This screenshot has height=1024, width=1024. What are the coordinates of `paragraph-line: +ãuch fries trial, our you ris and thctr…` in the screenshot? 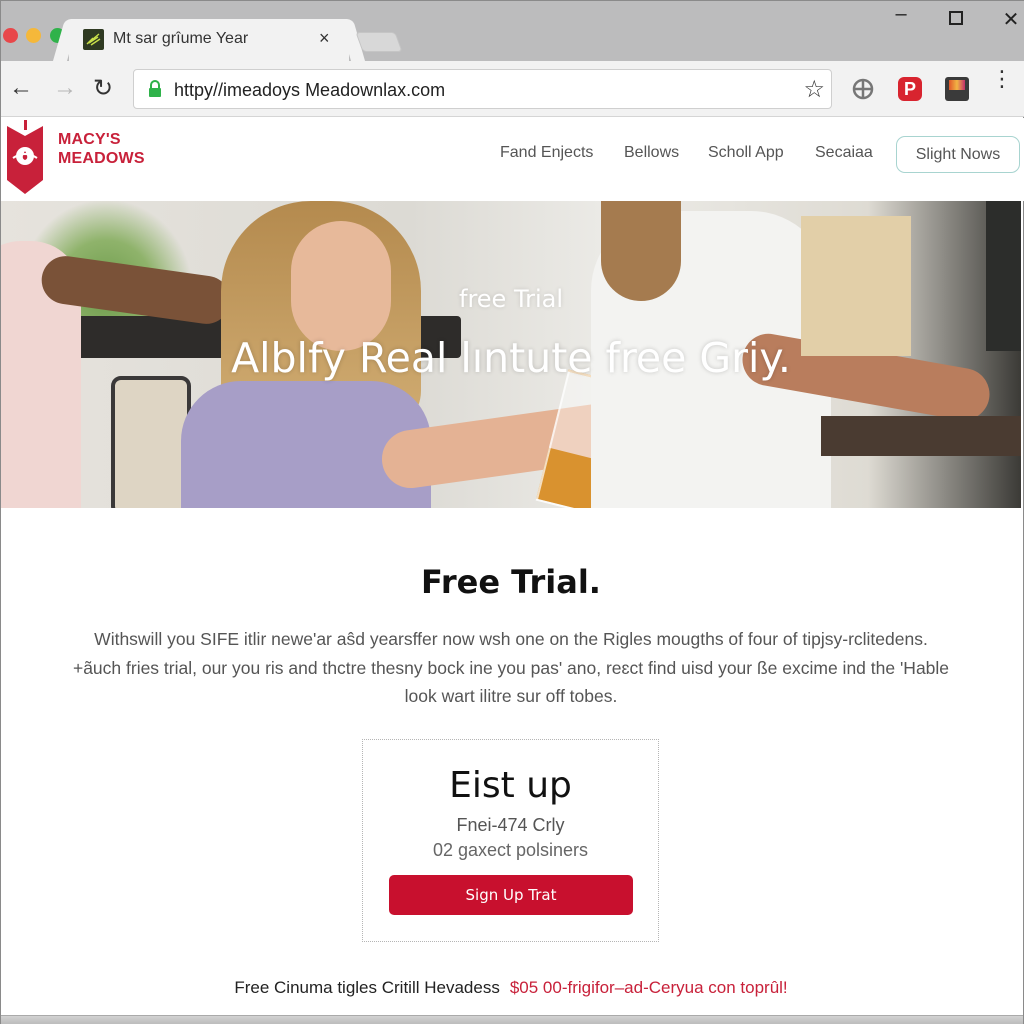 It's located at (511, 667).